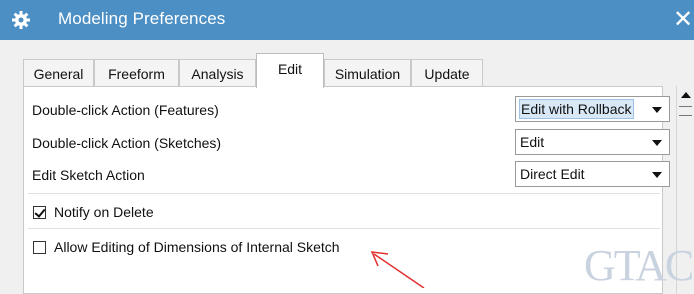 This screenshot has height=294, width=694. Describe the element at coordinates (142, 18) in the screenshot. I see `window-title: Modeling Preferences` at that location.